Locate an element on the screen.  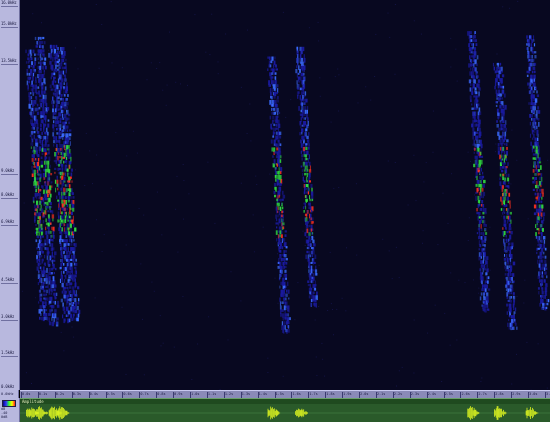
amplitude-view is located at coordinates (285, 413).